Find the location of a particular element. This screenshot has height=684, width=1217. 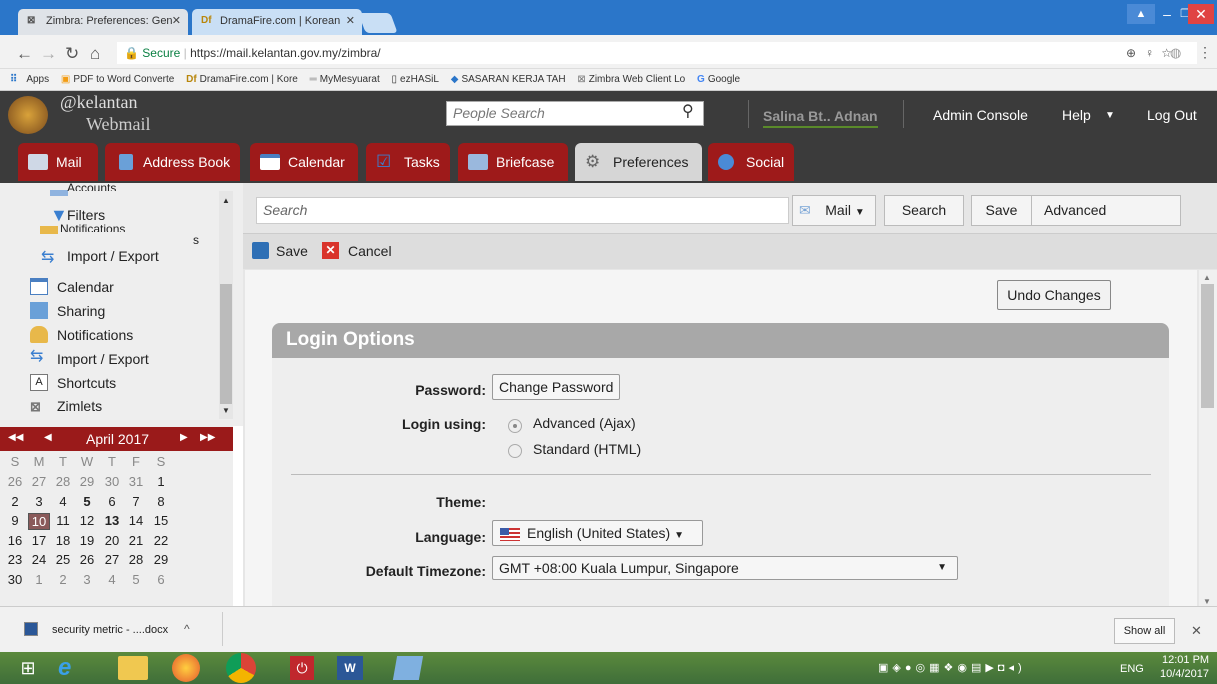

home-icon: ⌂ is located at coordinates (95, 54).